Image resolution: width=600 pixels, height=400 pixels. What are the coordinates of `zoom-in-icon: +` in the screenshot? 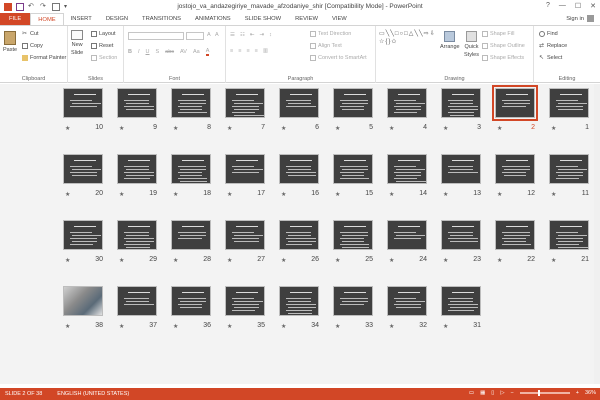 It's located at (577, 393).